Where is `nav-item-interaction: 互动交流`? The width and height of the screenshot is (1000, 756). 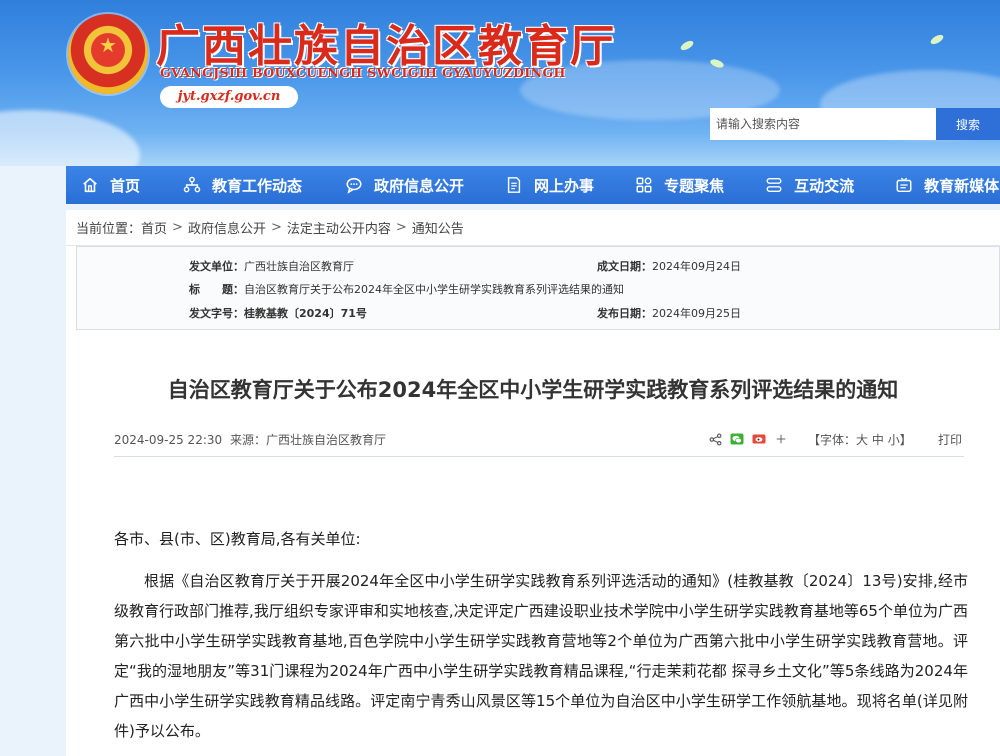 nav-item-interaction: 互动交流 is located at coordinates (809, 185).